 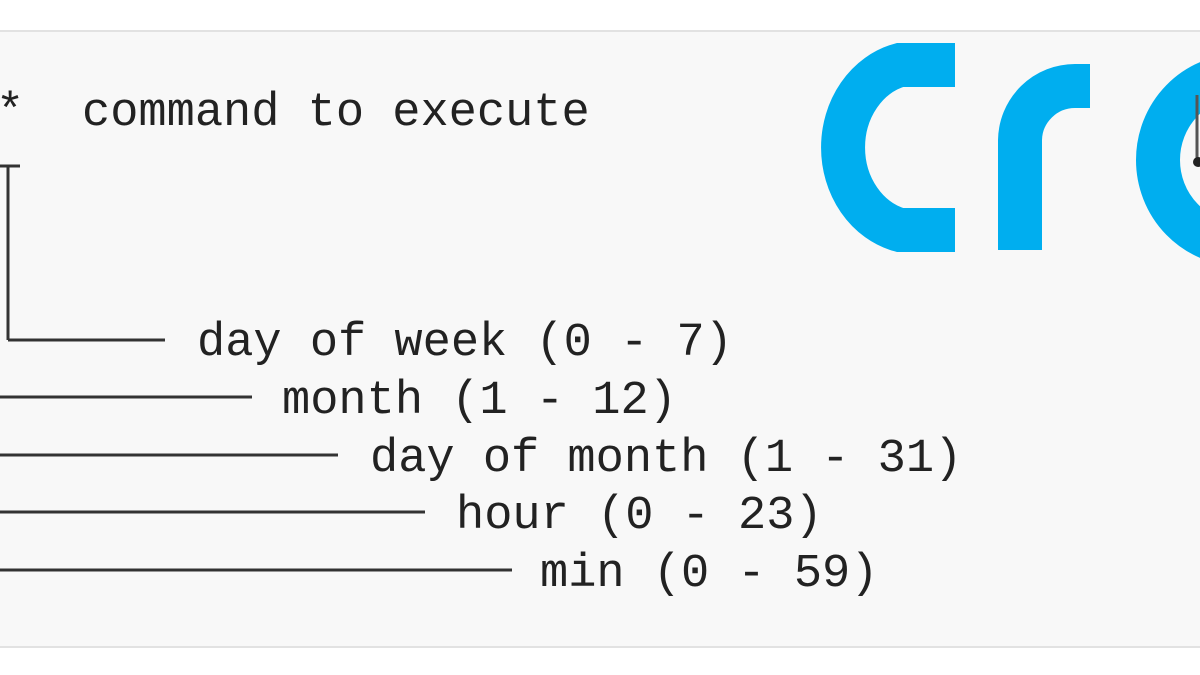 What do you see at coordinates (666, 459) in the screenshot?
I see `field-day-of-month: day of month (1 - 31)` at bounding box center [666, 459].